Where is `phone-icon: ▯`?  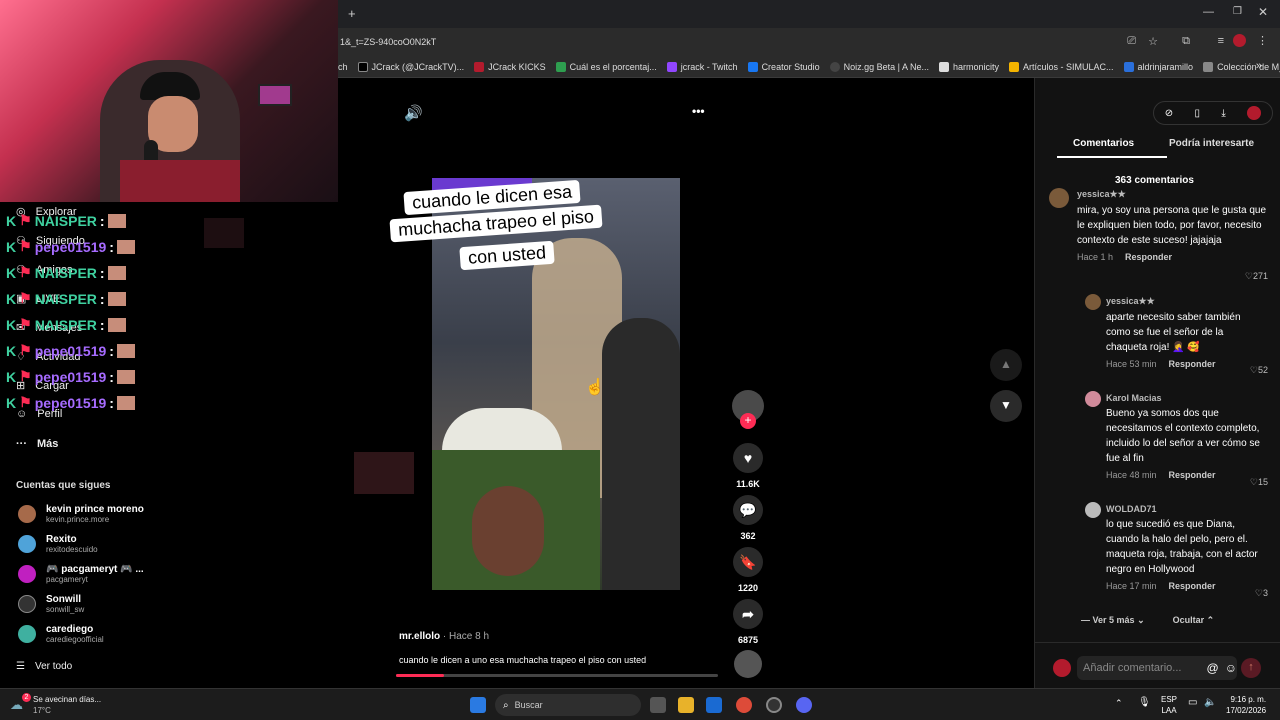
phone-icon: ▯ is located at coordinates (1198, 113).